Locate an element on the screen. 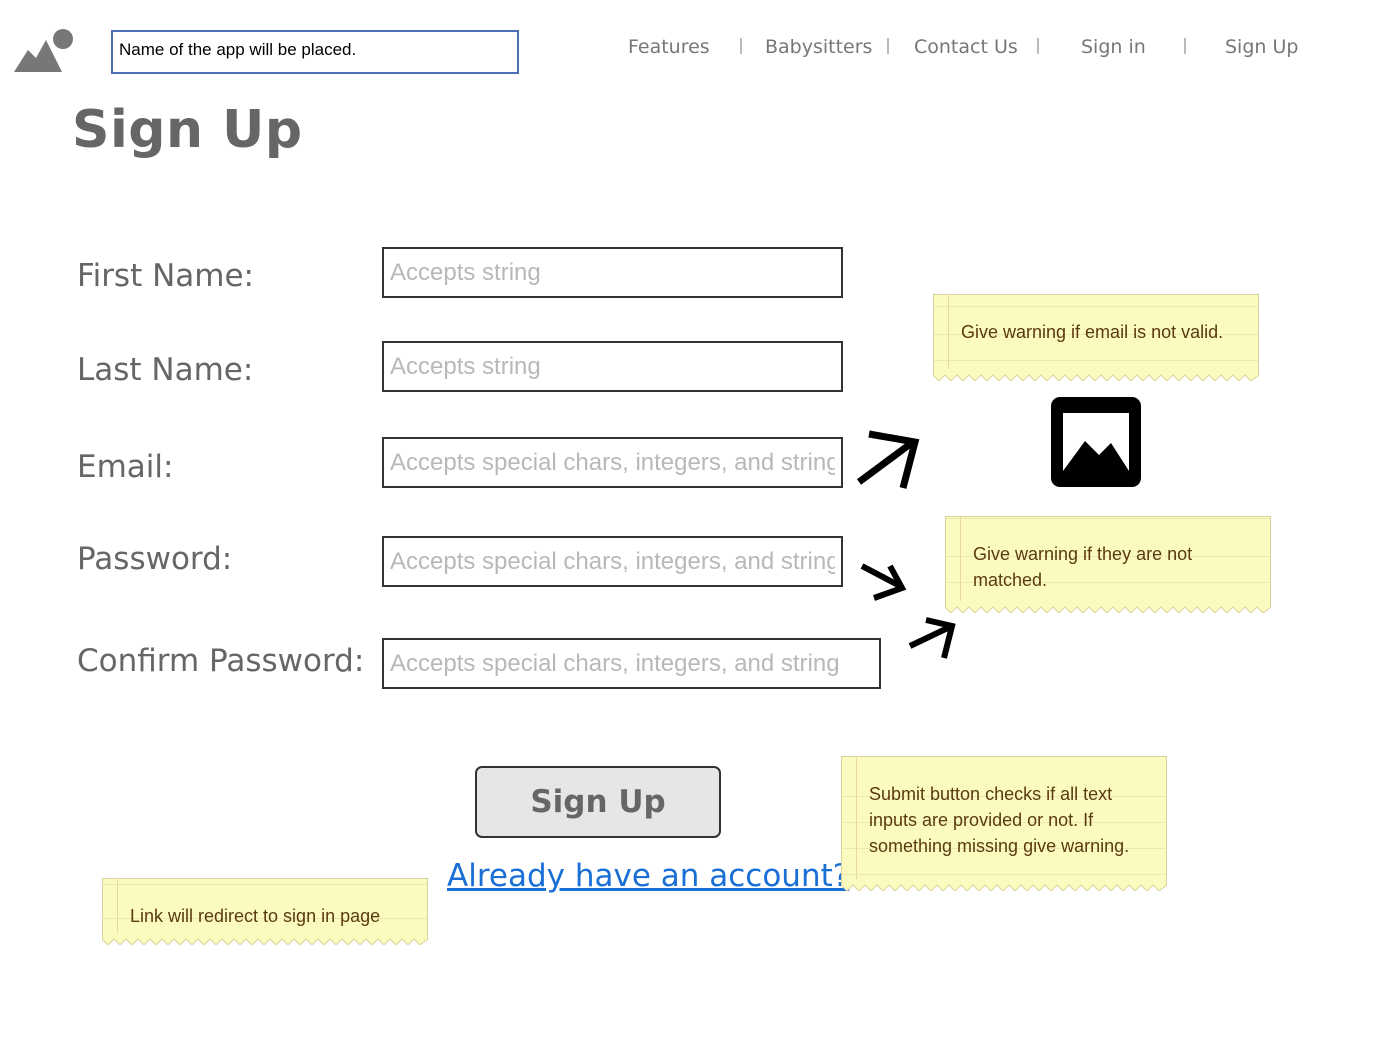 Image resolution: width=1386 pixels, height=1064 pixels. first-name-label: First Name: is located at coordinates (165, 276).